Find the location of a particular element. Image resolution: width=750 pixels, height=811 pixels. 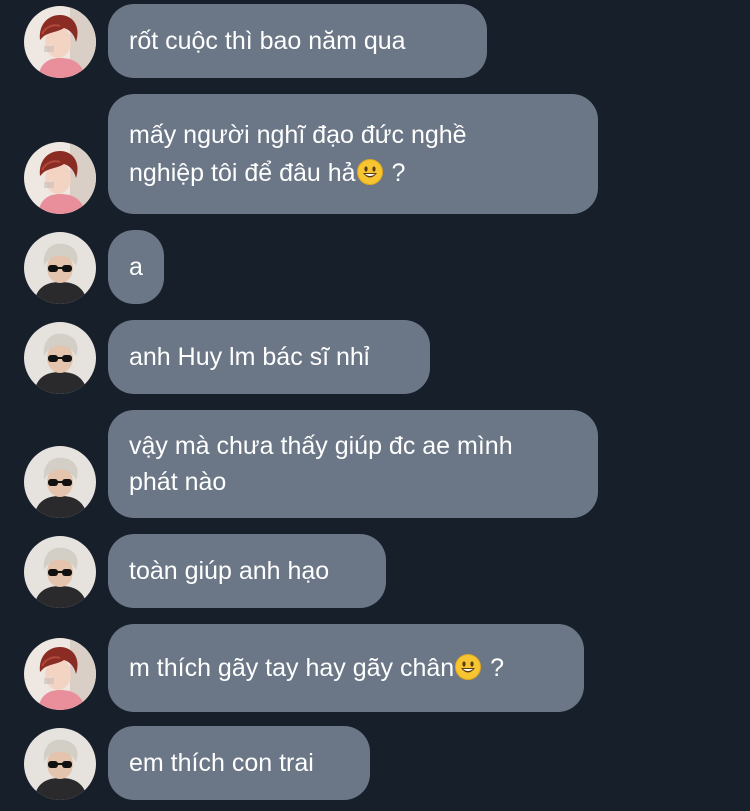

message-bubble: anh Huy lm bác sĩ nhỉ is located at coordinates (269, 357).